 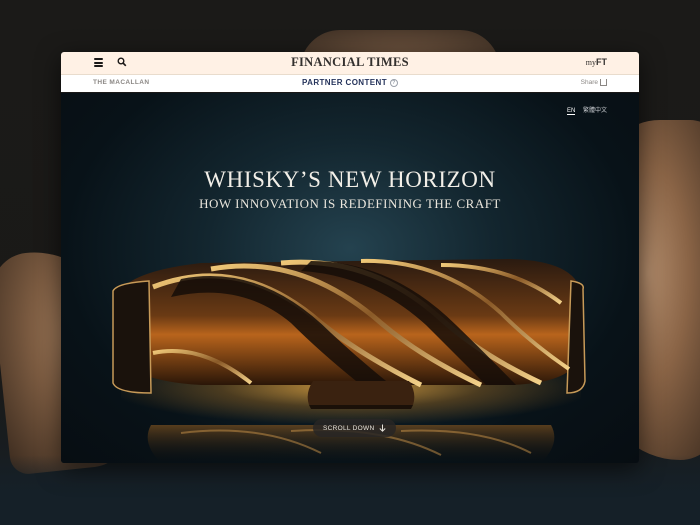 I want to click on section-label: PARTNER CONTENT, so click(x=344, y=82).